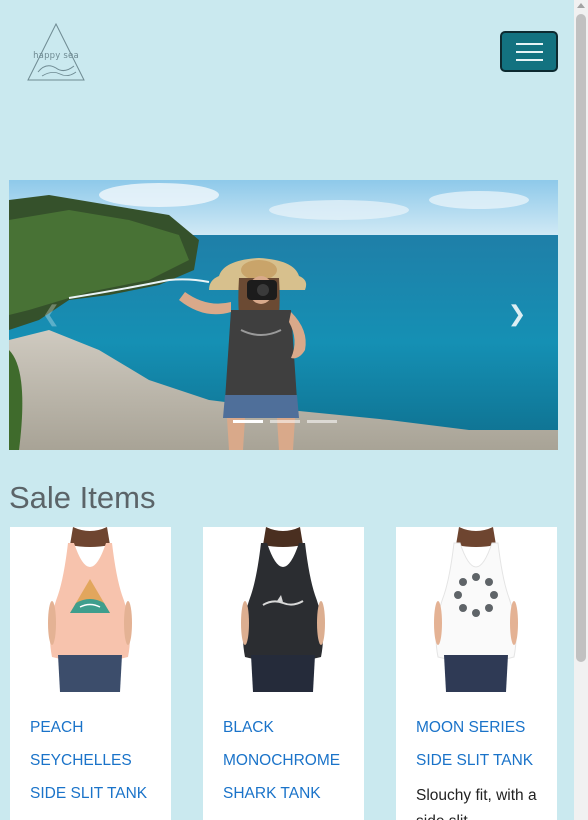  I want to click on product-name-link: Moon Series Side Slit Tank, so click(481, 744).